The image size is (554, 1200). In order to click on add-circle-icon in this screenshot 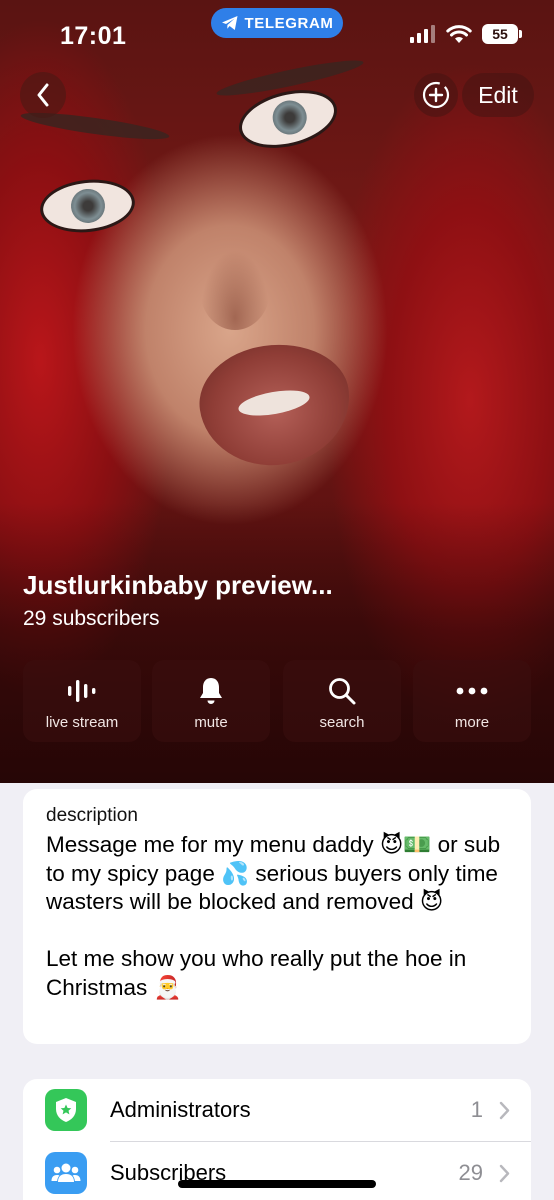, I will do `click(436, 95)`.